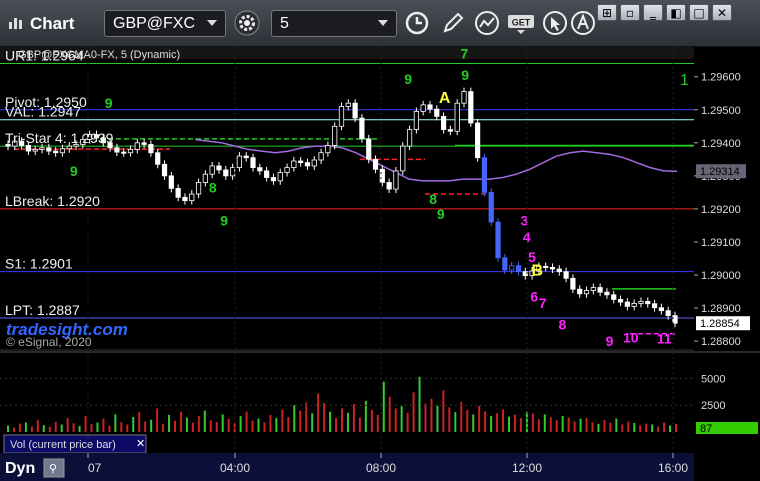  What do you see at coordinates (44, 56) in the screenshot?
I see `level-label: UR1: 1.2964` at bounding box center [44, 56].